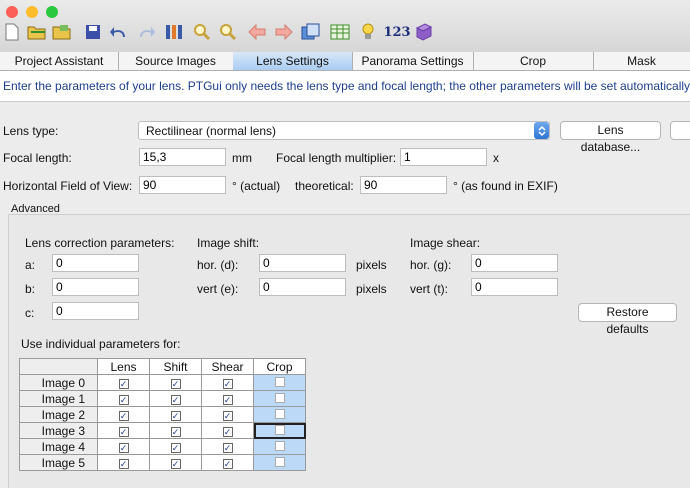 The width and height of the screenshot is (690, 488). What do you see at coordinates (413, 61) in the screenshot?
I see `tab-panorama-settings: Panorama Settings` at bounding box center [413, 61].